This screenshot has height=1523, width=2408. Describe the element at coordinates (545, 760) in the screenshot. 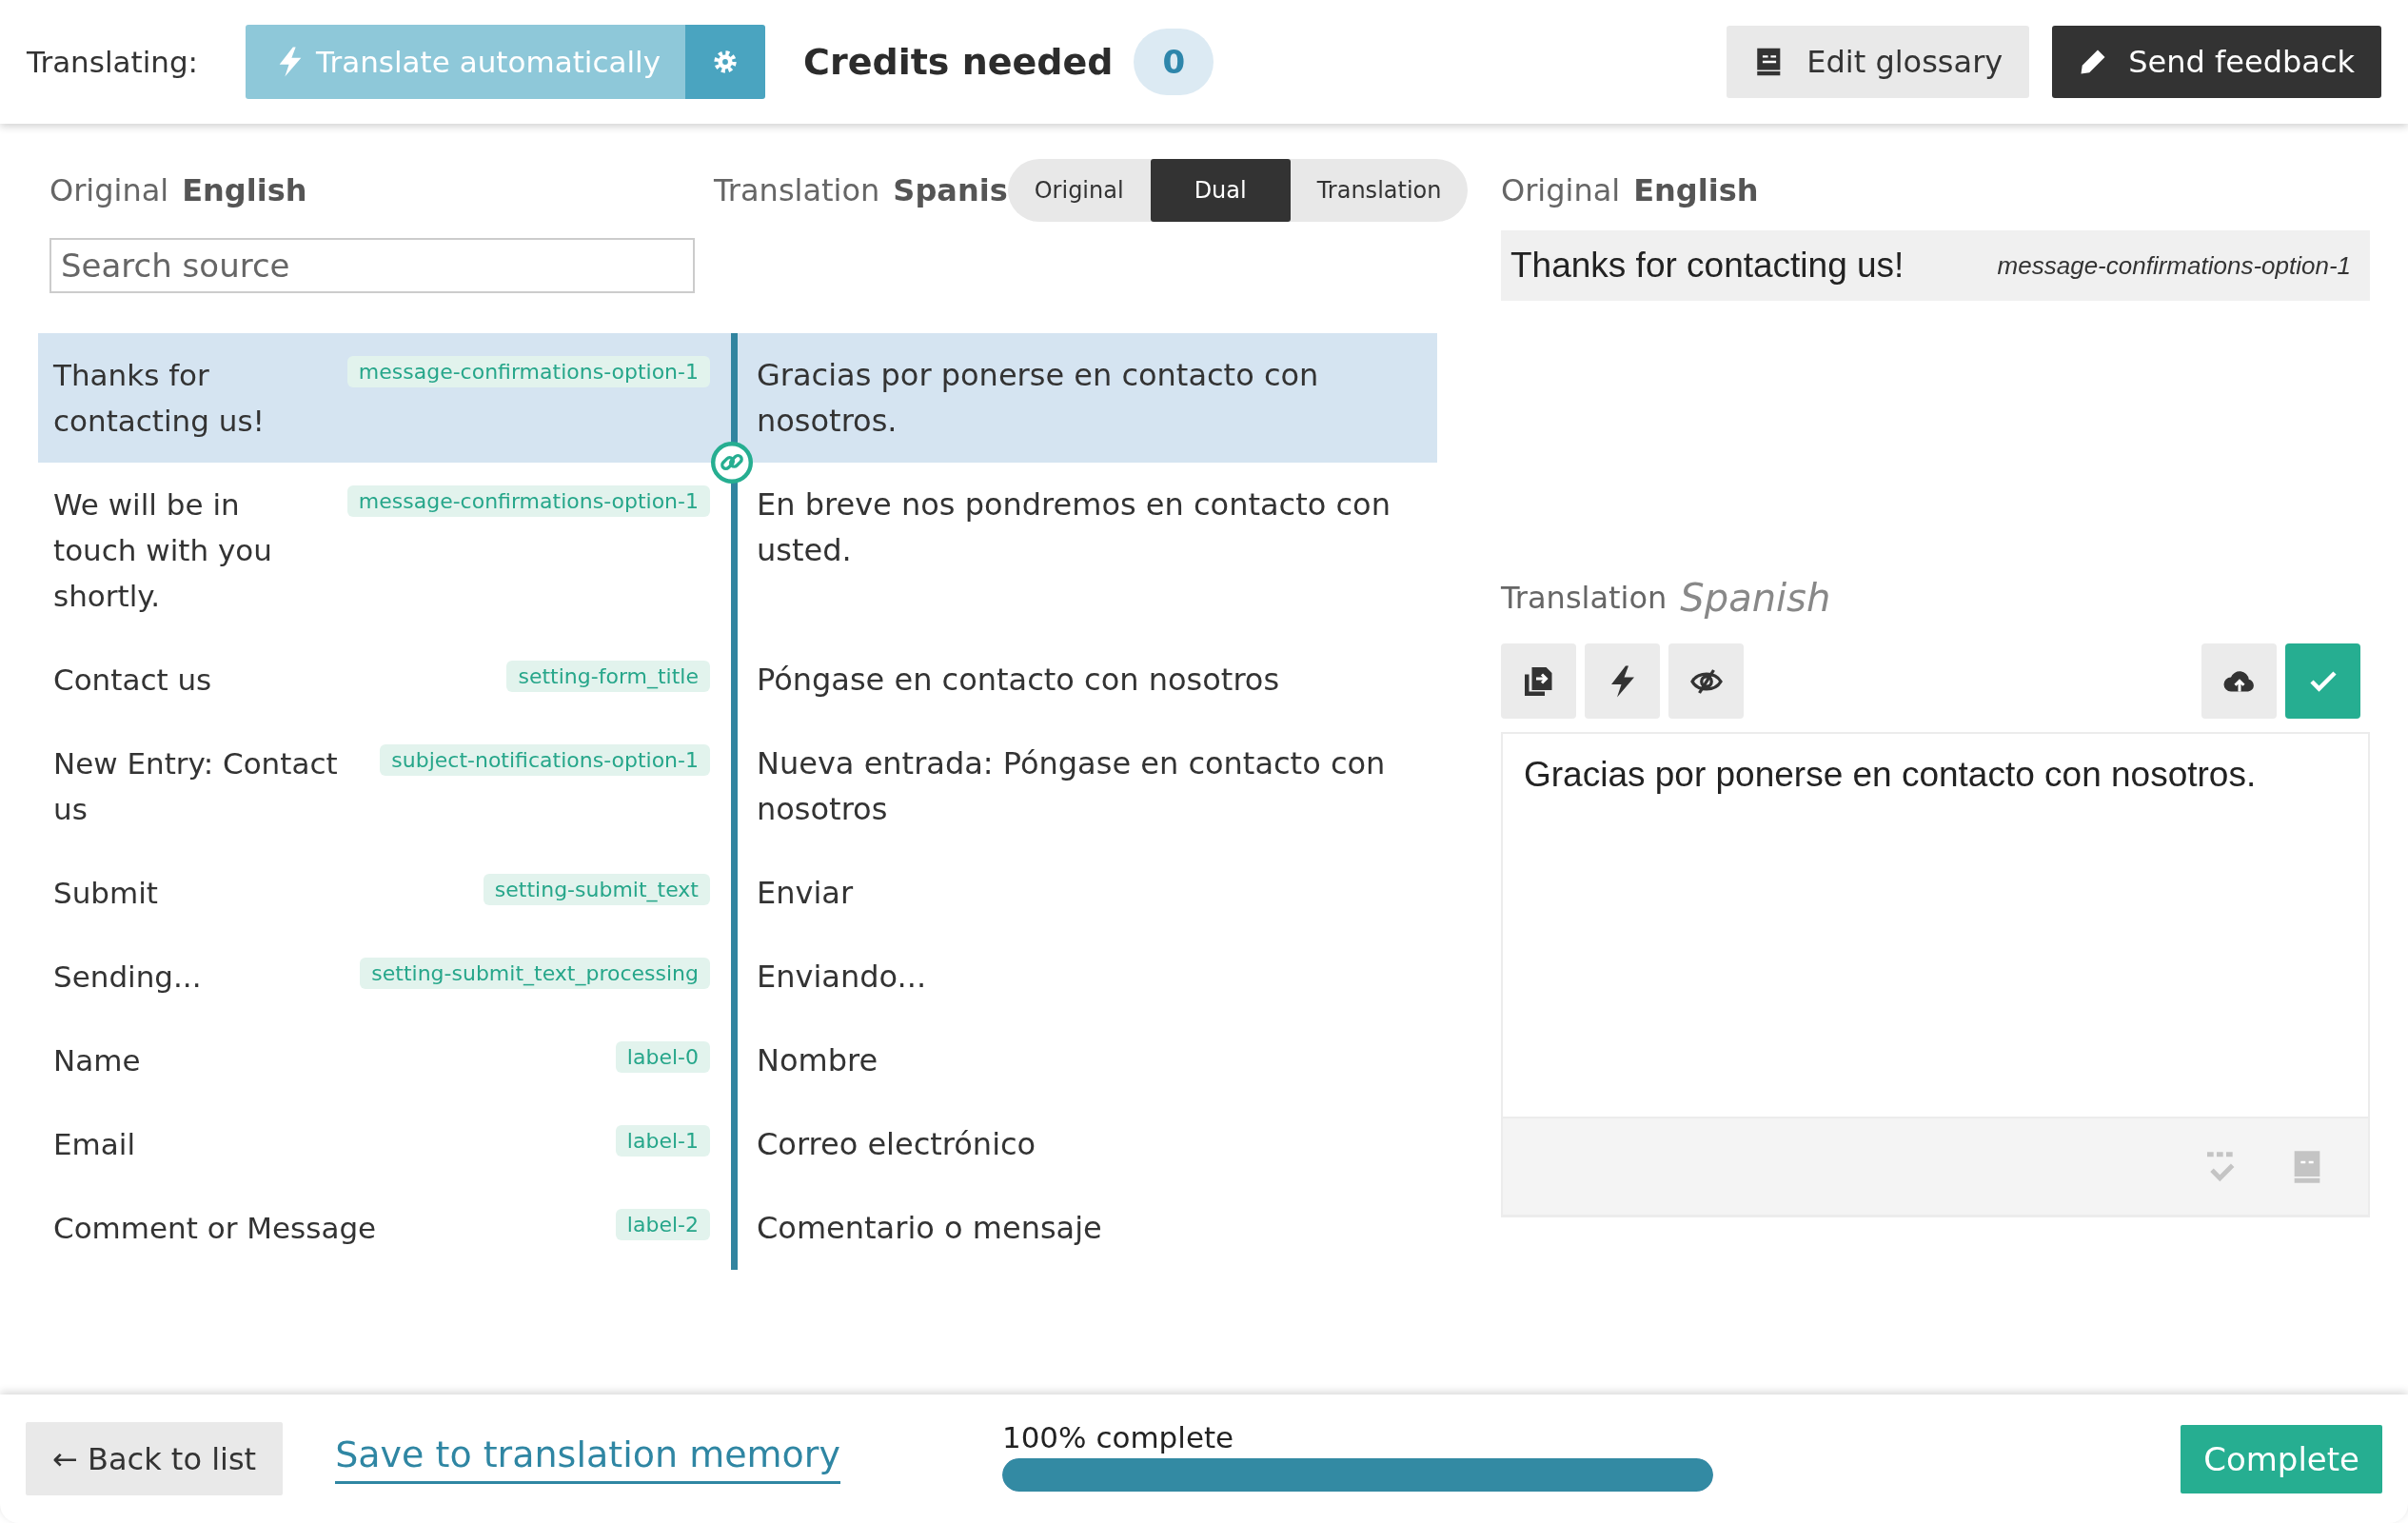

I see `key-tag: subject-notifications-option-1` at that location.